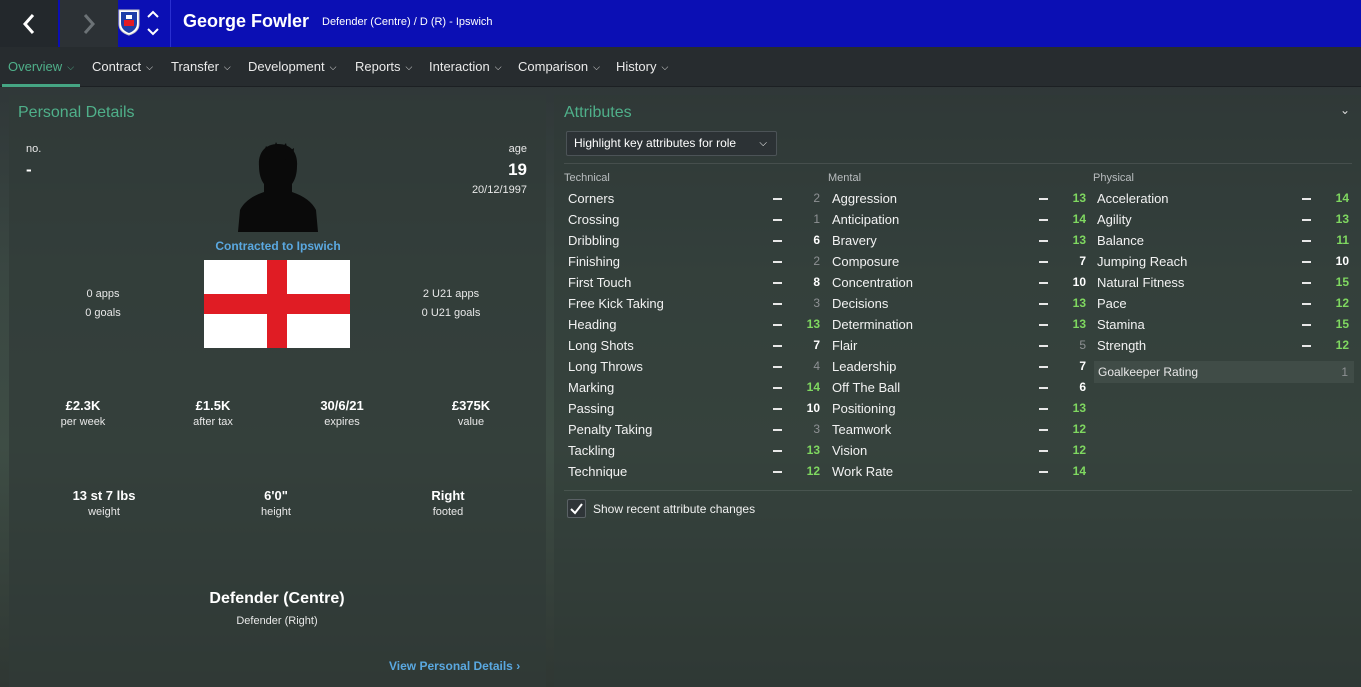 The height and width of the screenshot is (687, 1361). I want to click on attribute-row: Composure 7, so click(960, 261).